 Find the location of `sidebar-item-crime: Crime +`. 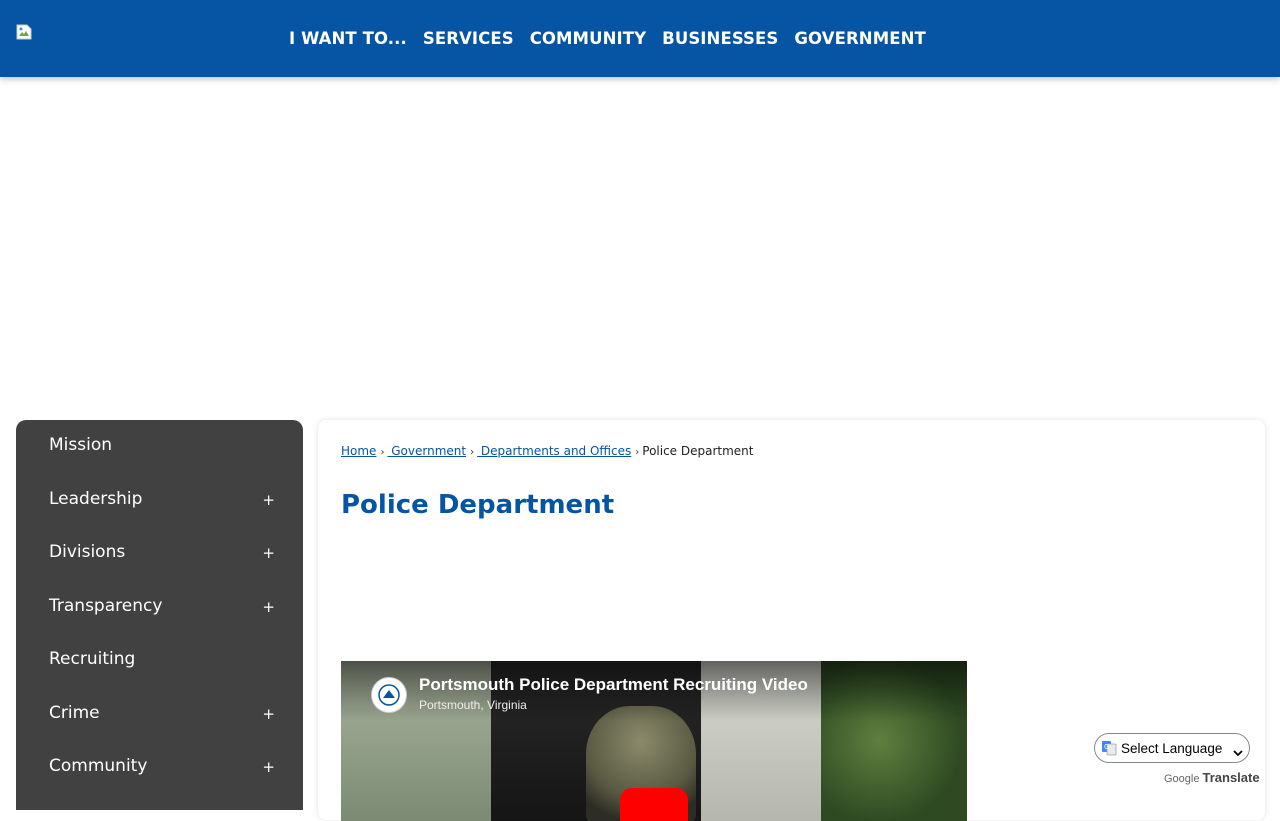

sidebar-item-crime: Crime + is located at coordinates (159, 714).